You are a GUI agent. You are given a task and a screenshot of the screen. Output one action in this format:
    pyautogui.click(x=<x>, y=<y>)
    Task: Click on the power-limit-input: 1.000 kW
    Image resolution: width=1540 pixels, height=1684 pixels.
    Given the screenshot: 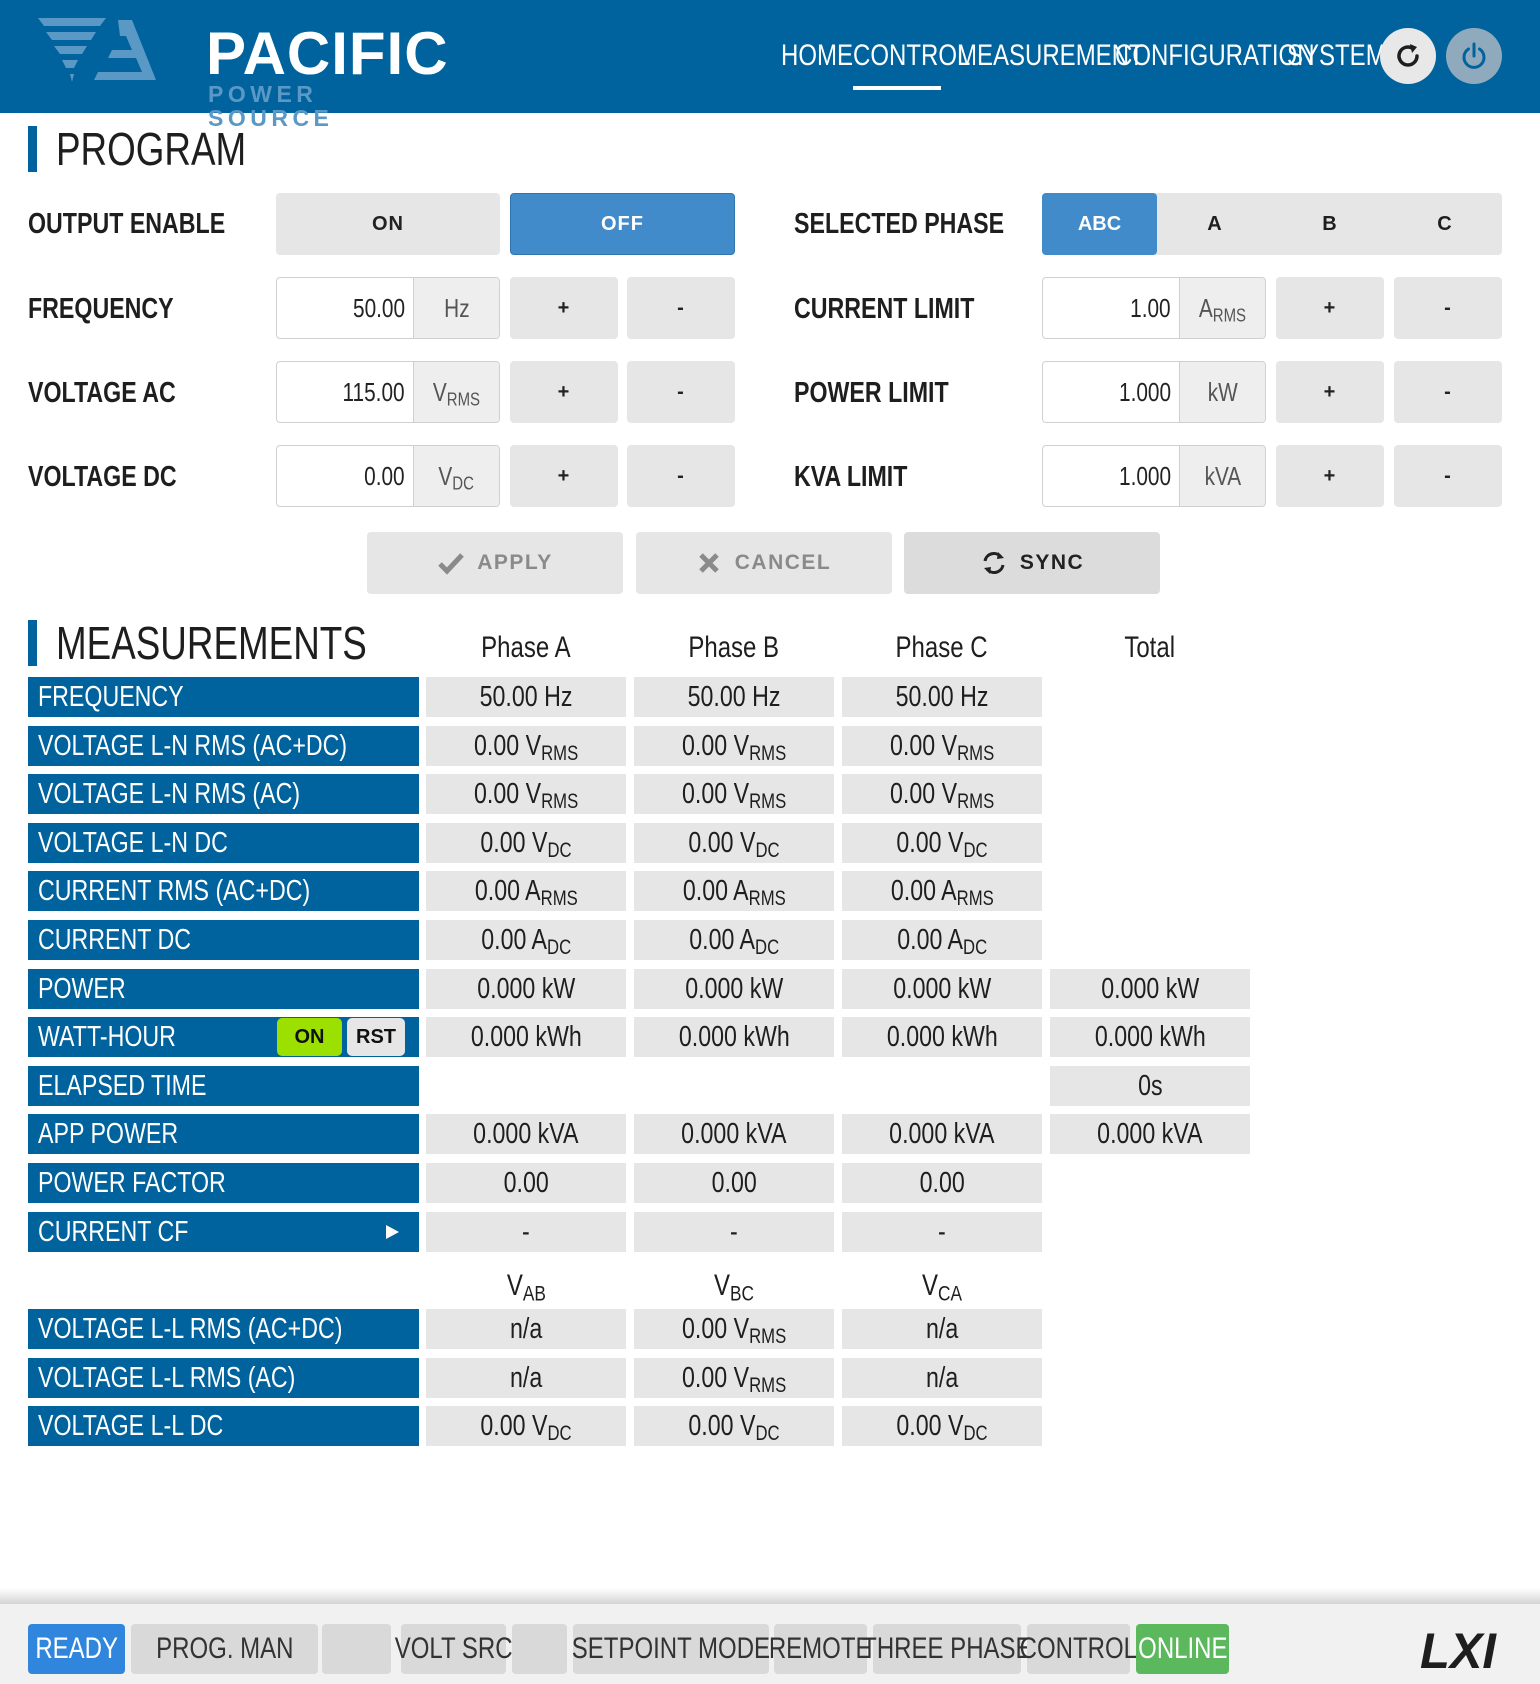 What is the action you would take?
    pyautogui.click(x=1154, y=392)
    